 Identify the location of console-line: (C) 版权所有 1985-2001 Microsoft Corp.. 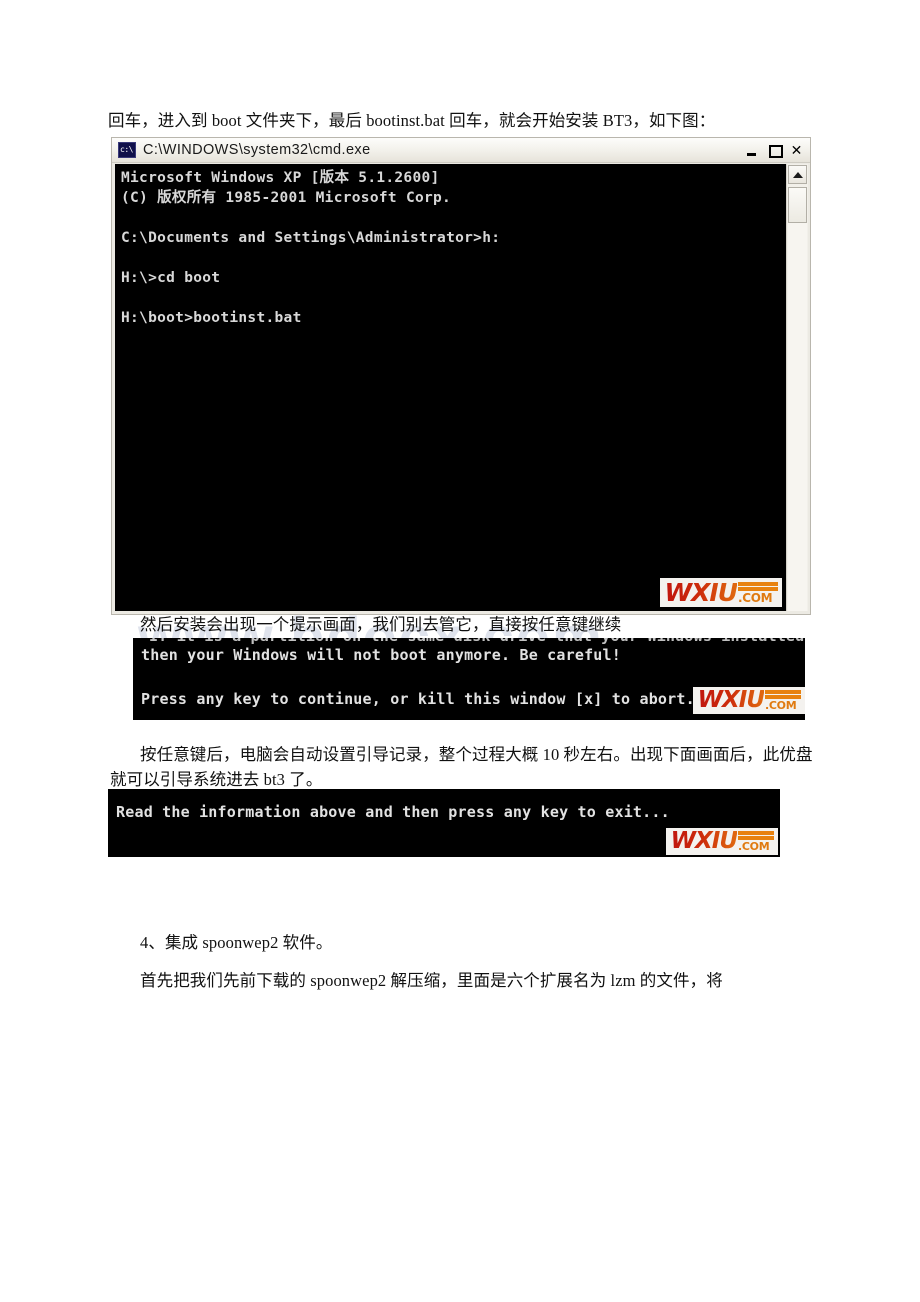
(286, 198).